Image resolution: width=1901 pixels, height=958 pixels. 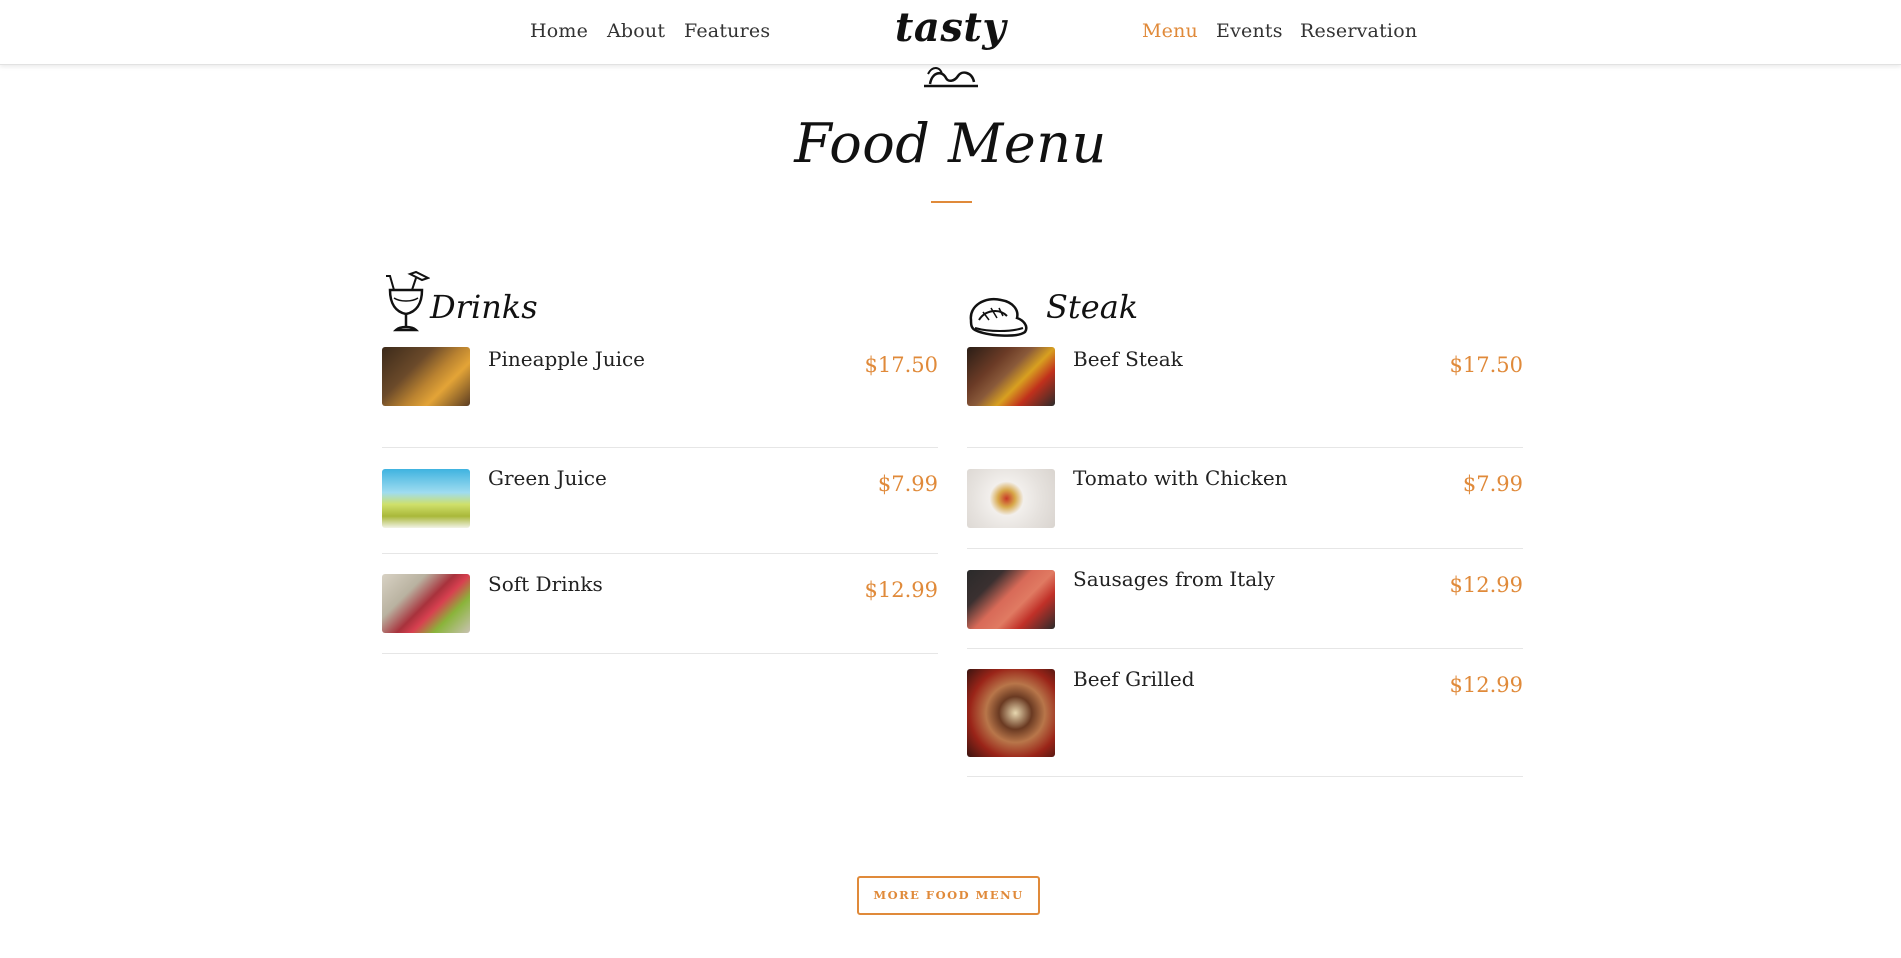 I want to click on soft-drinks-photo, so click(x=426, y=603).